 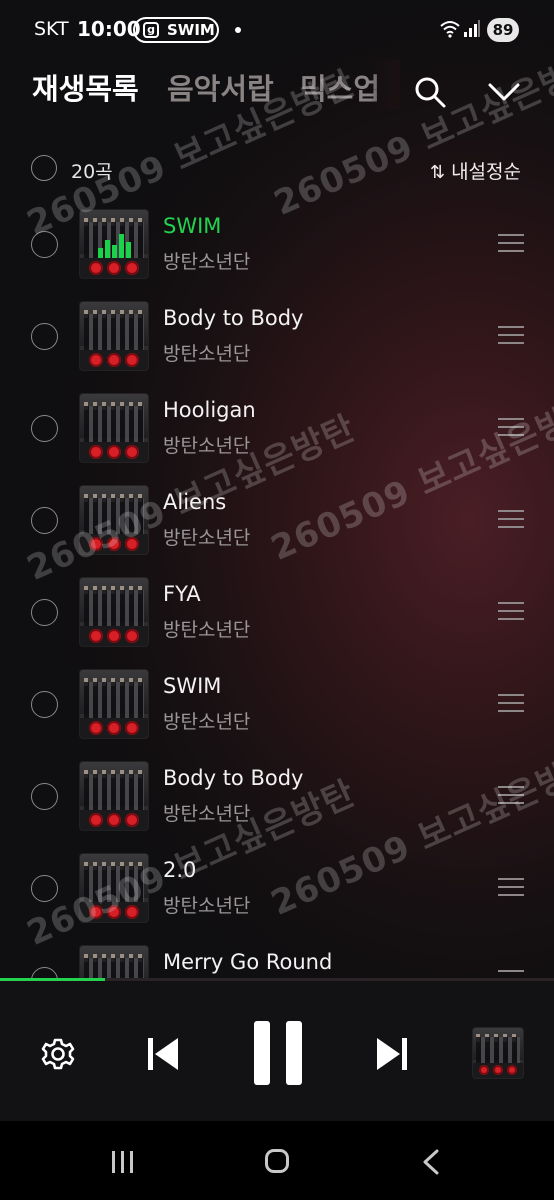 I want to click on wifi-icon, so click(x=450, y=29).